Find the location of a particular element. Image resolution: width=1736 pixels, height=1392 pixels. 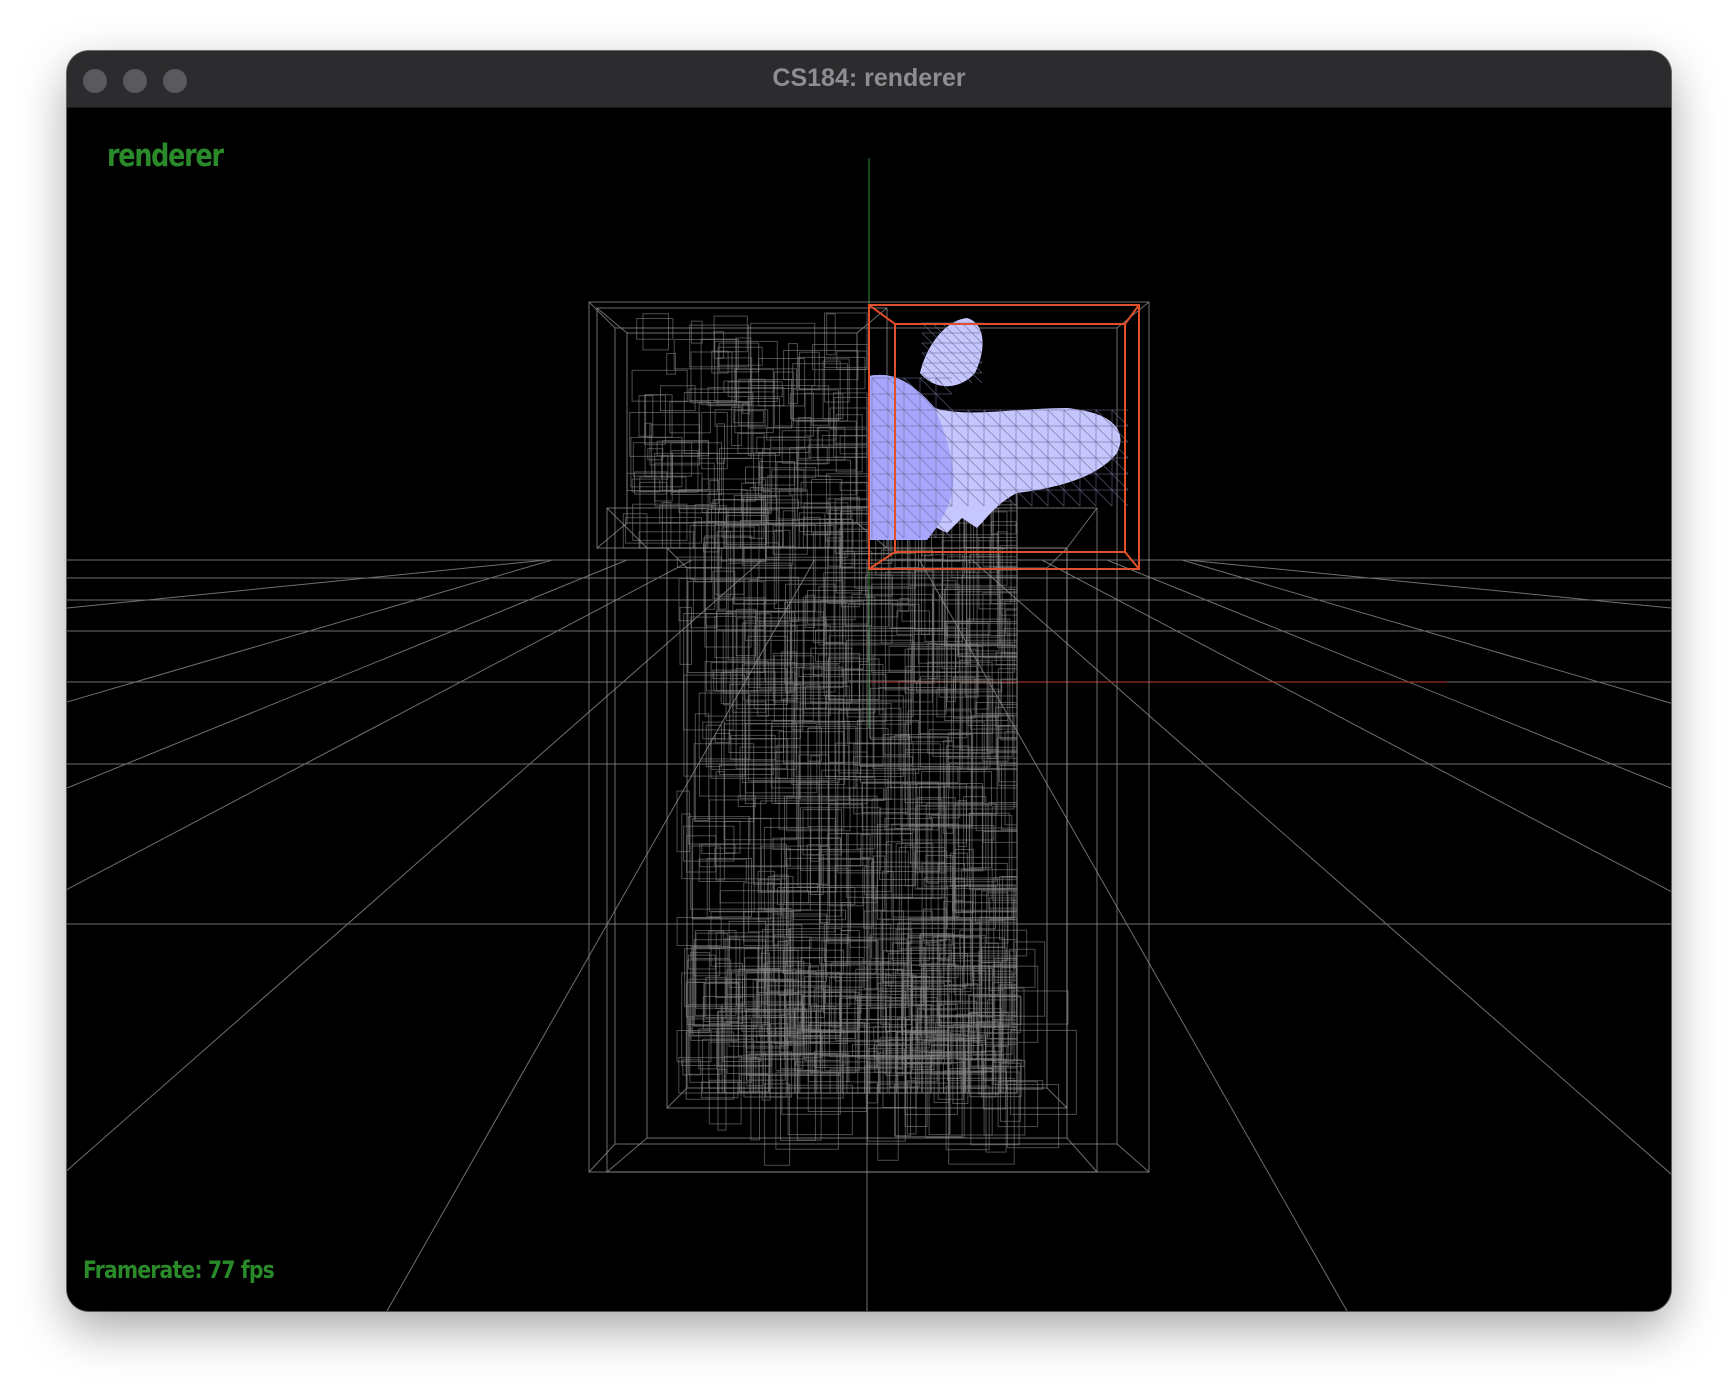

window-title: CS184: renderer is located at coordinates (869, 78).